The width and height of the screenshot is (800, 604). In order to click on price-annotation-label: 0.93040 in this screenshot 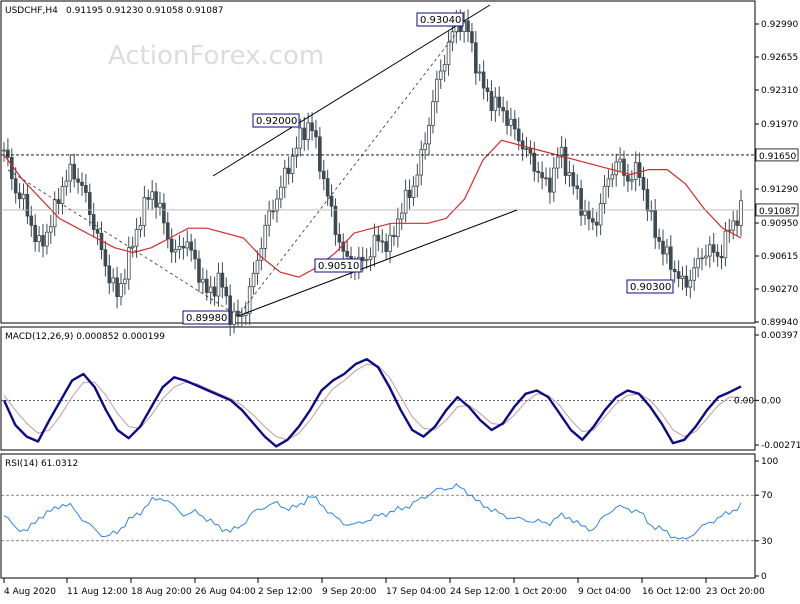, I will do `click(440, 20)`.